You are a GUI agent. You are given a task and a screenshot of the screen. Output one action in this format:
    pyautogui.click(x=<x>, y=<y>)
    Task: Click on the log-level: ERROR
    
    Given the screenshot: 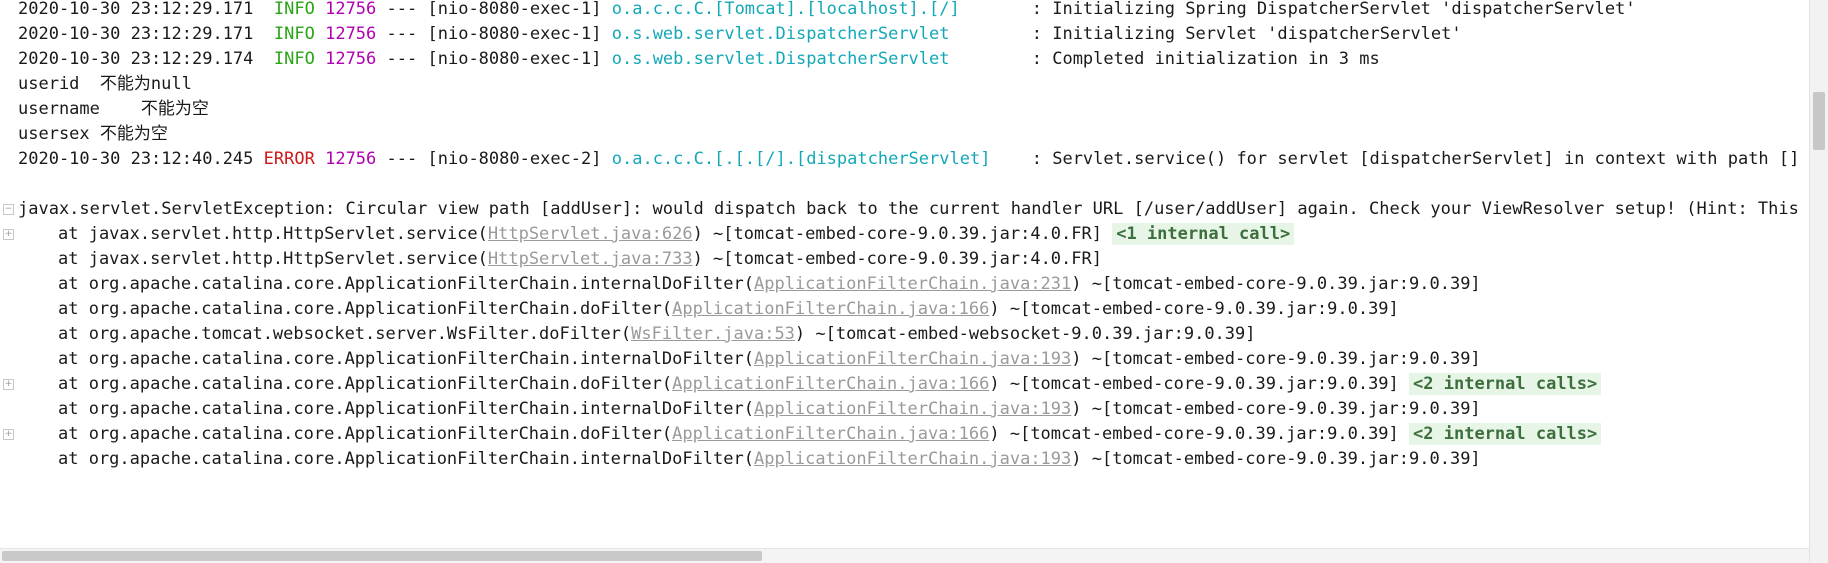 What is the action you would take?
    pyautogui.click(x=289, y=159)
    